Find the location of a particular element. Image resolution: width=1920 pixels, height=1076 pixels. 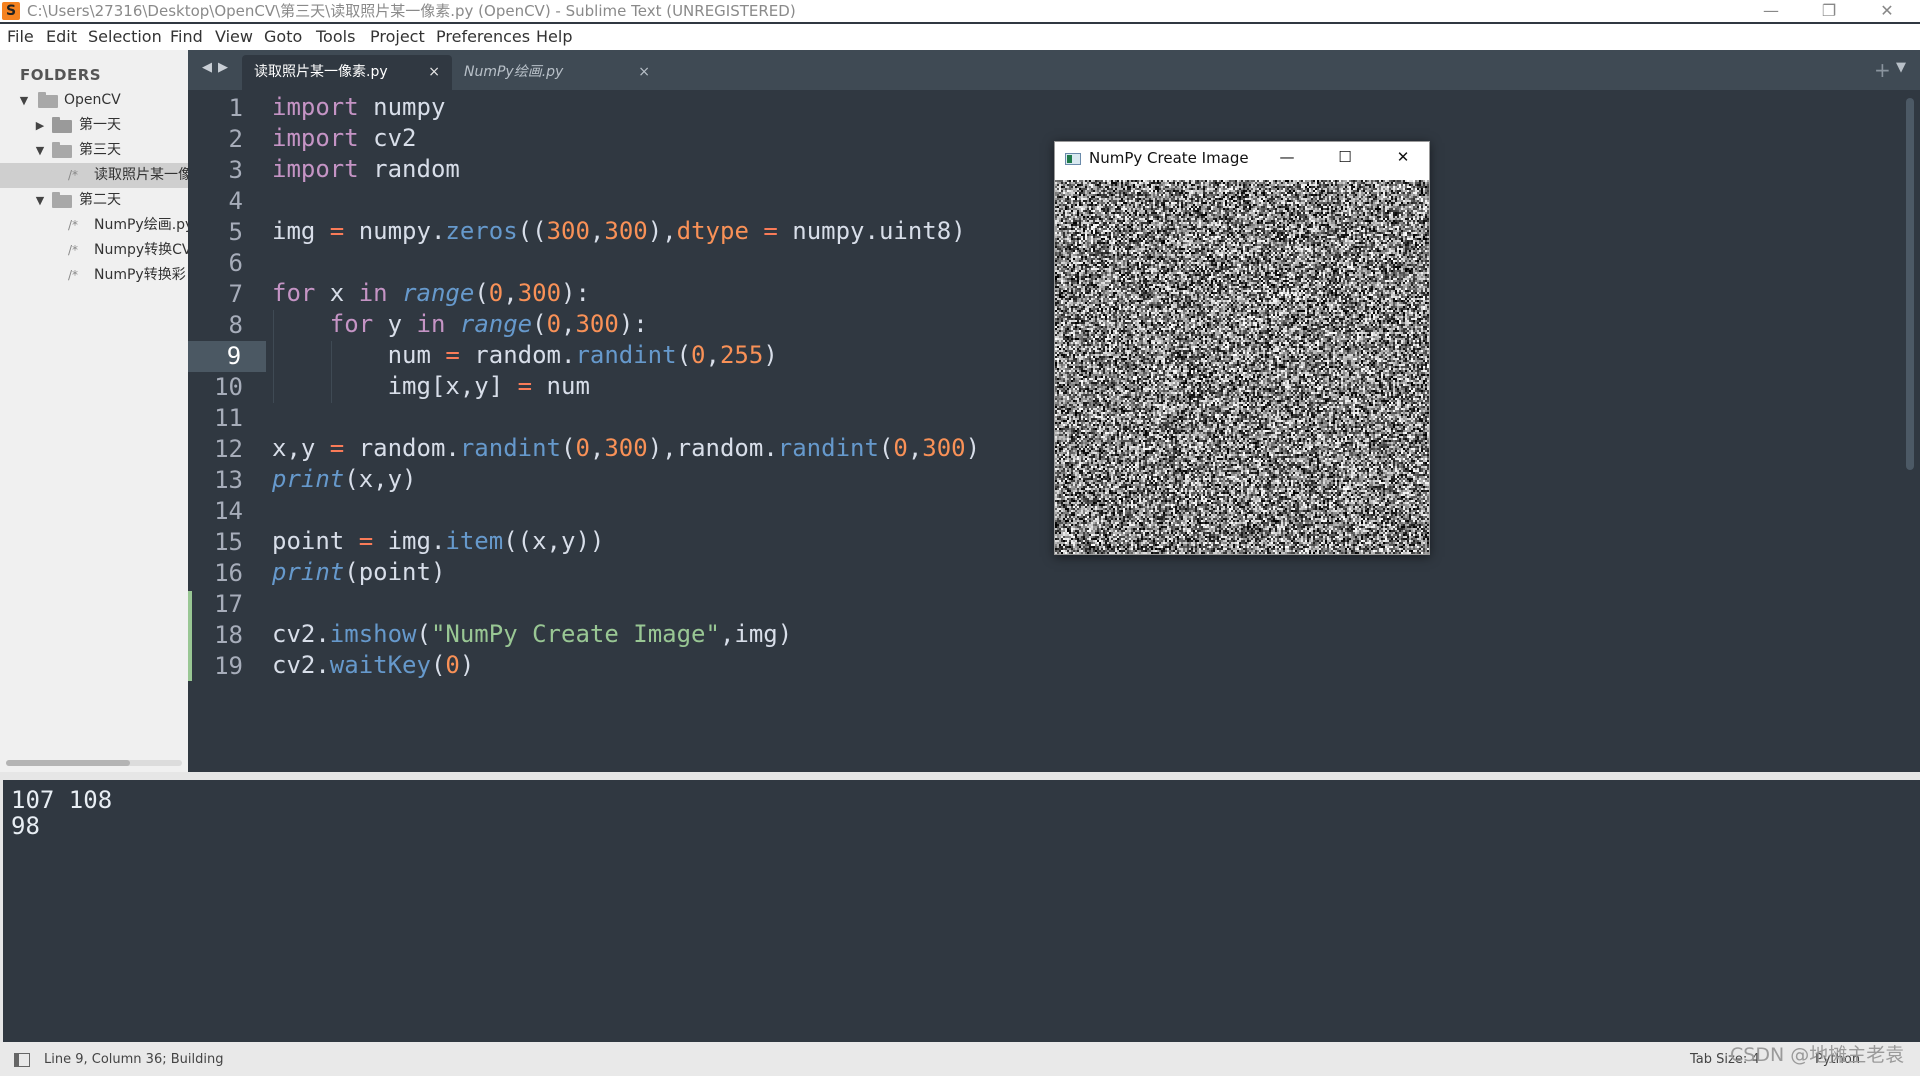

folders-header: FOLDERS is located at coordinates (60, 75).